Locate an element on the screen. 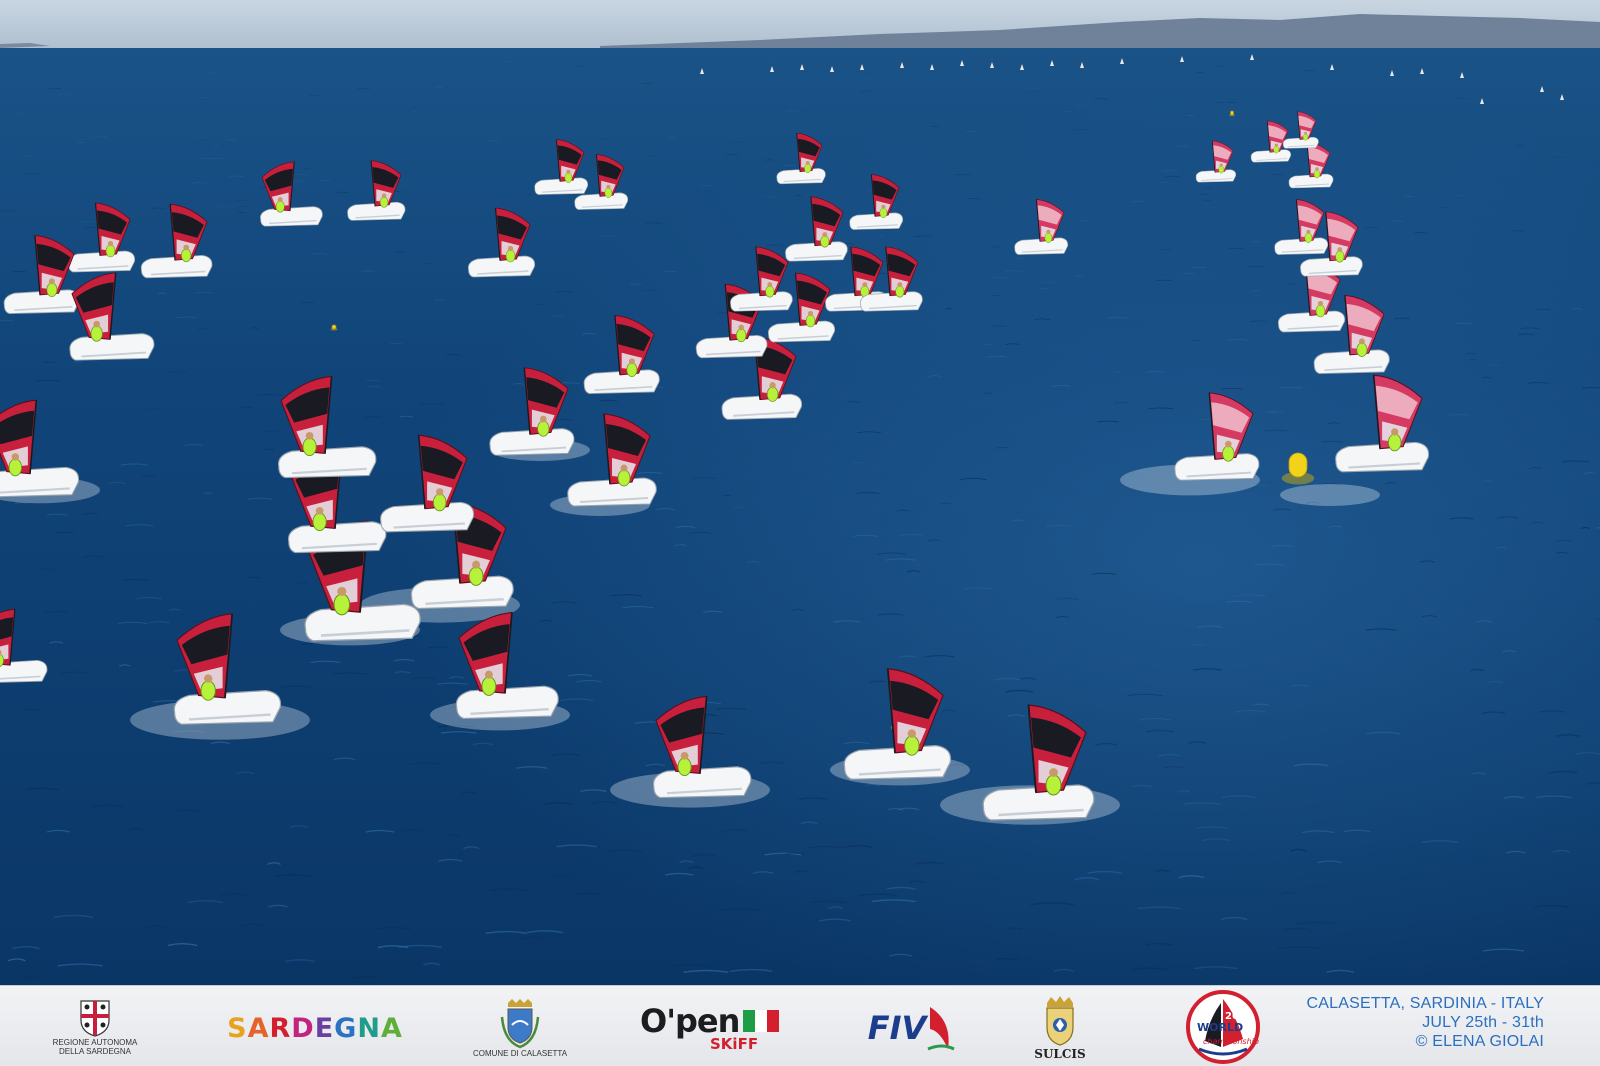  fiv-logo: FIV is located at coordinates (912, 1028).